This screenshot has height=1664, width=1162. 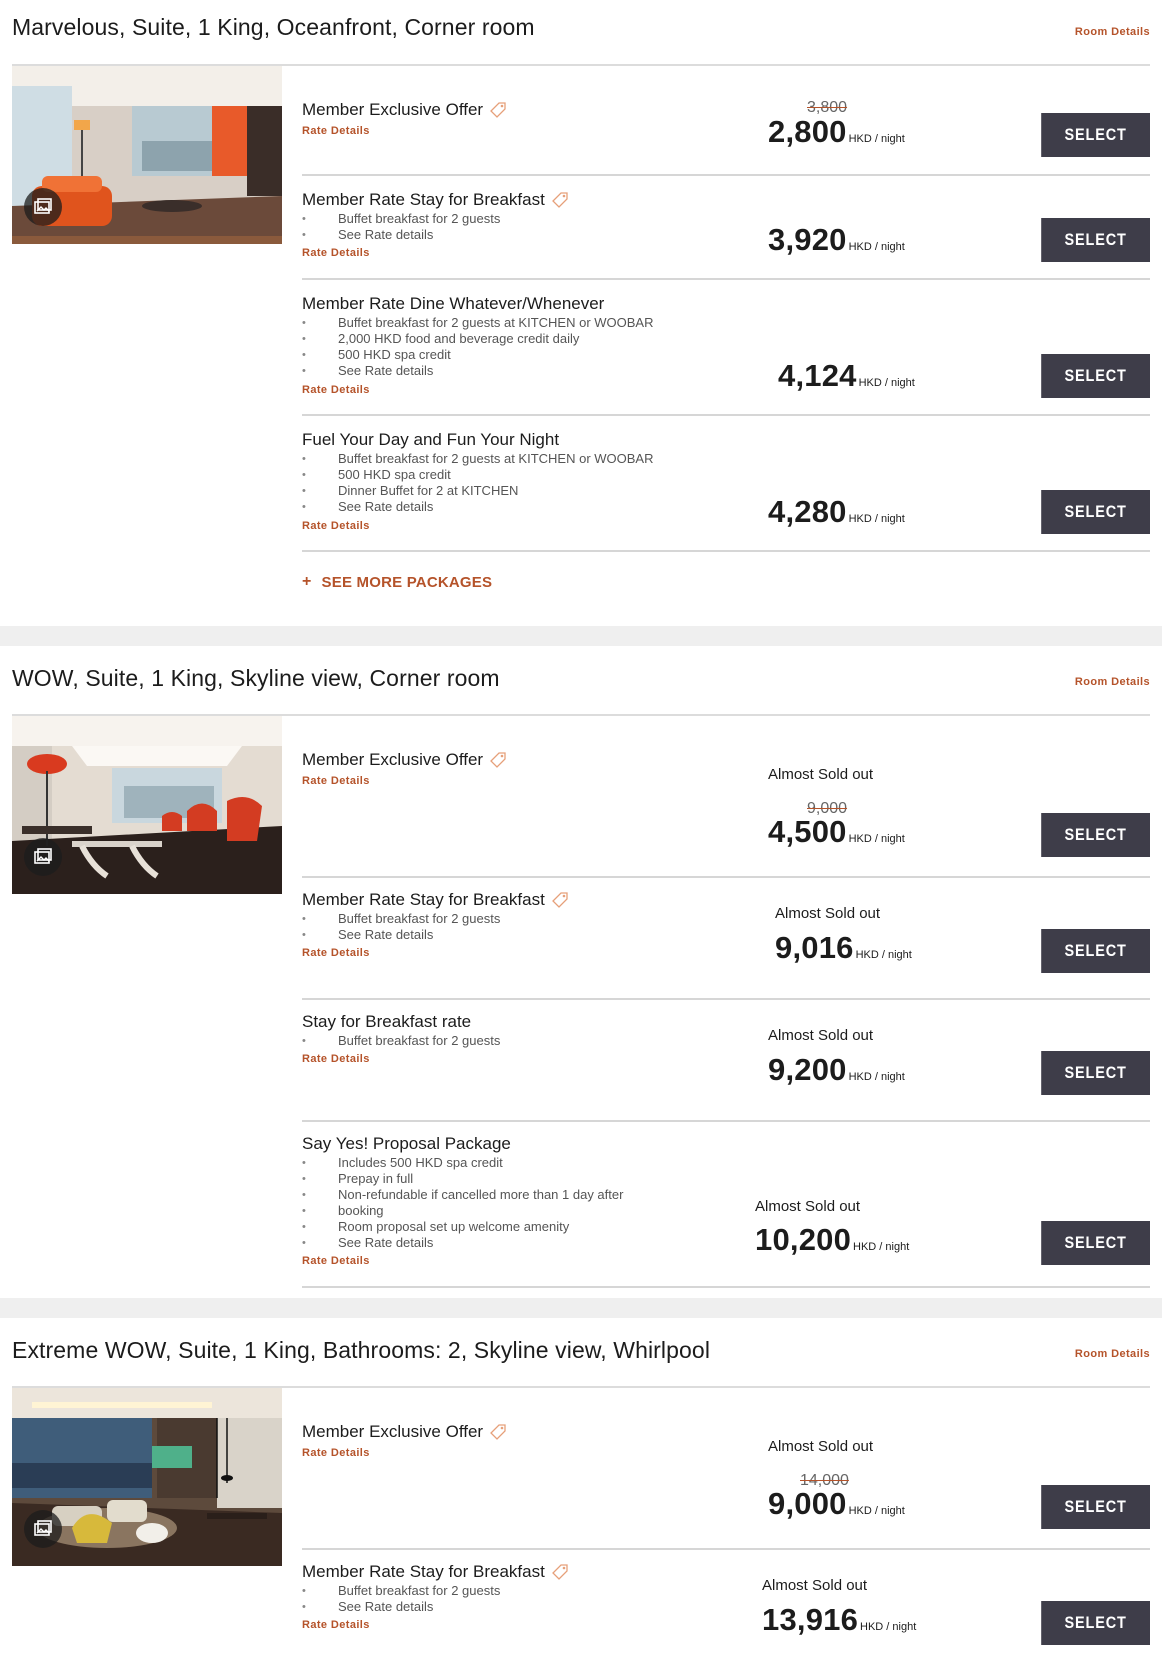 I want to click on rate-bullets: Buffet breakfast for 2 guests, so click(x=401, y=1041).